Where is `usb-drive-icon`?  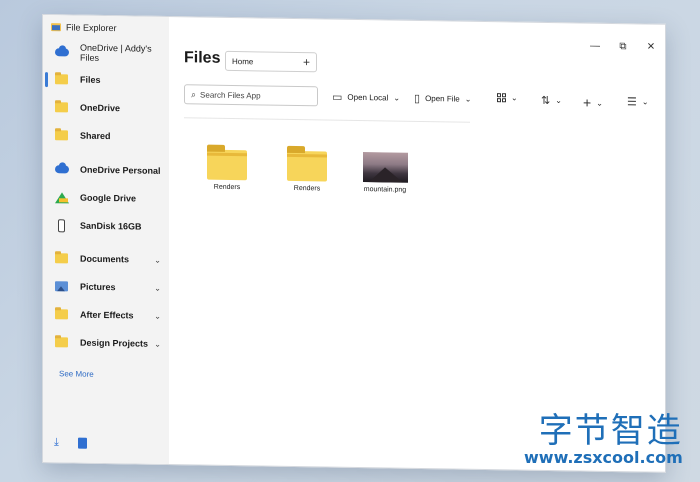
usb-drive-icon is located at coordinates (61, 225).